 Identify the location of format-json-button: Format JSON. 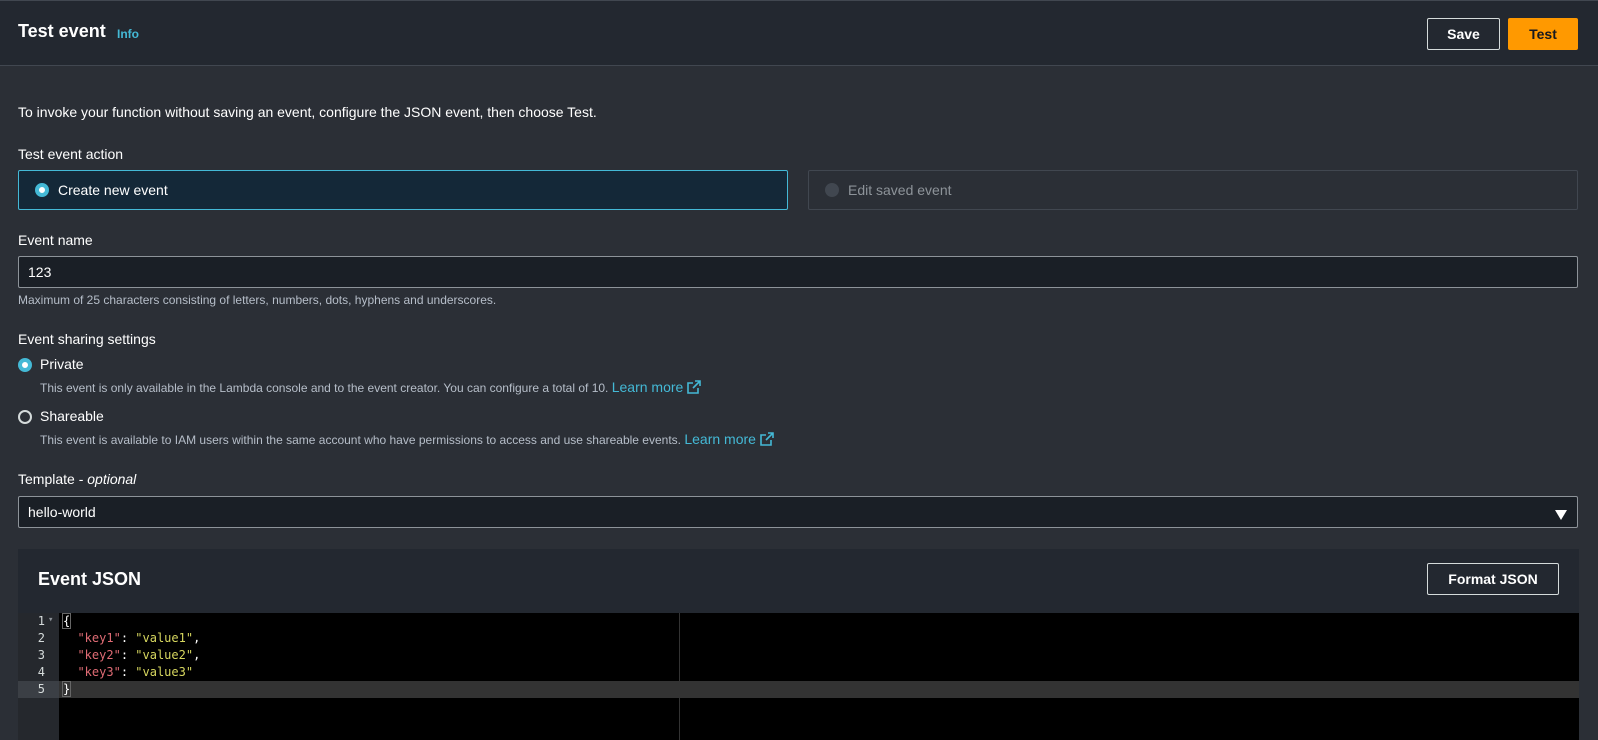
(1493, 579).